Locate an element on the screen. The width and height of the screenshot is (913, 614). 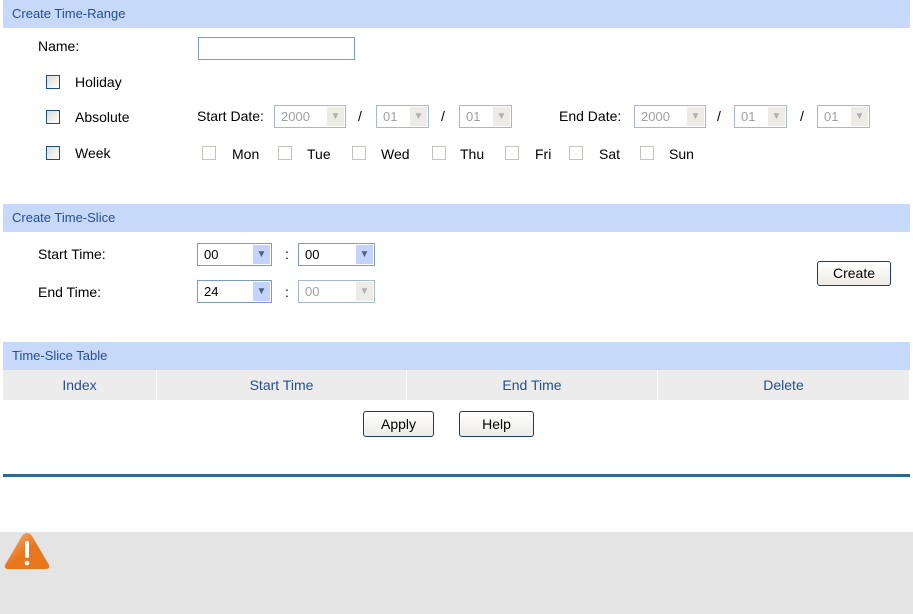
create-button: Create is located at coordinates (854, 273).